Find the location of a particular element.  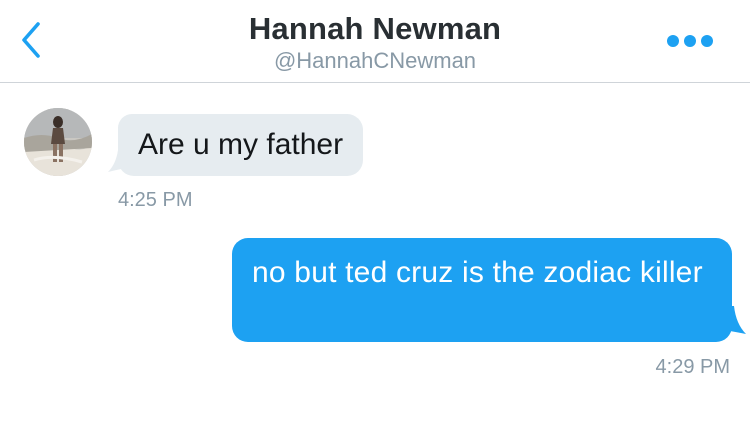

more-options-button is located at coordinates (690, 41).